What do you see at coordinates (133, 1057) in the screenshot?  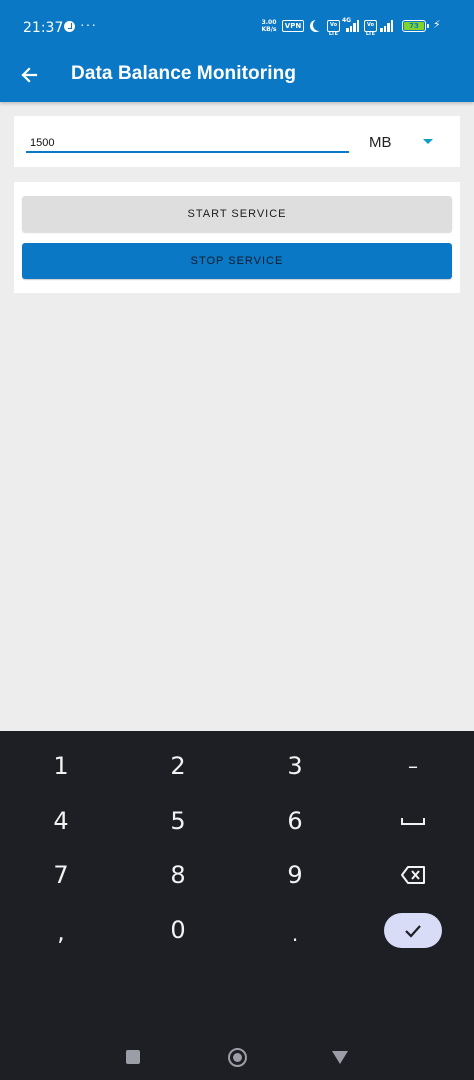 I see `recents-button` at bounding box center [133, 1057].